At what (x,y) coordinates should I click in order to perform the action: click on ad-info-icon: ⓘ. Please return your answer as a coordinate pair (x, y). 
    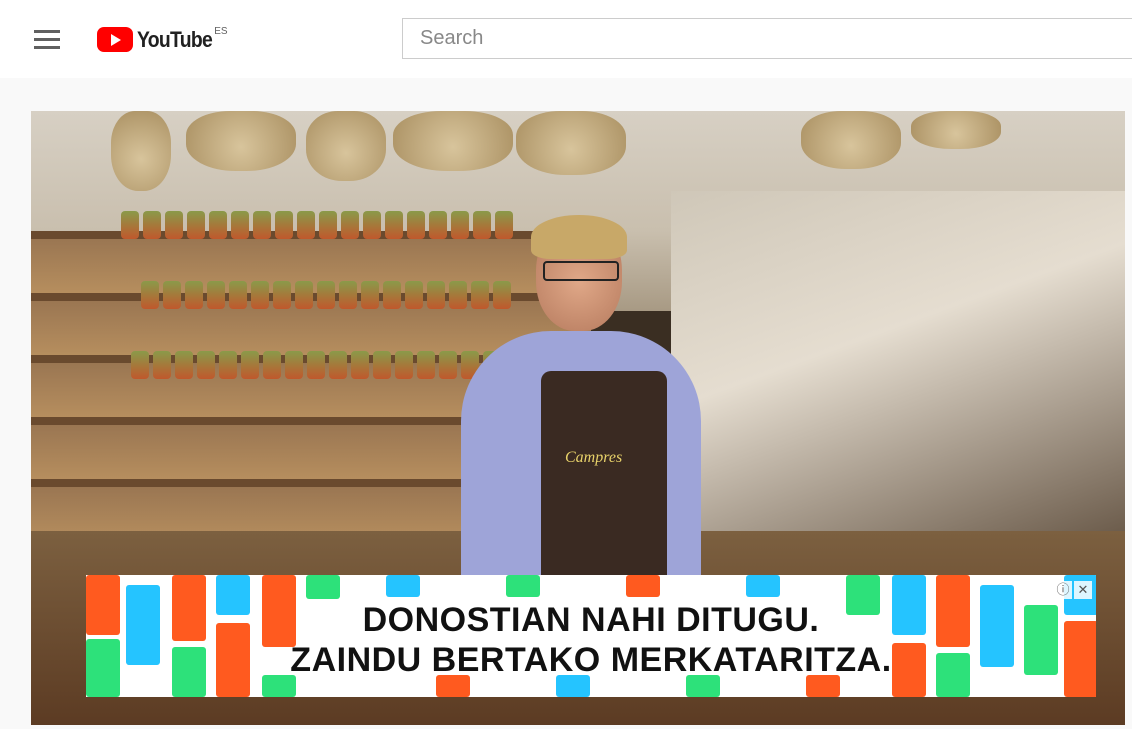
    Looking at the image, I should click on (1063, 590).